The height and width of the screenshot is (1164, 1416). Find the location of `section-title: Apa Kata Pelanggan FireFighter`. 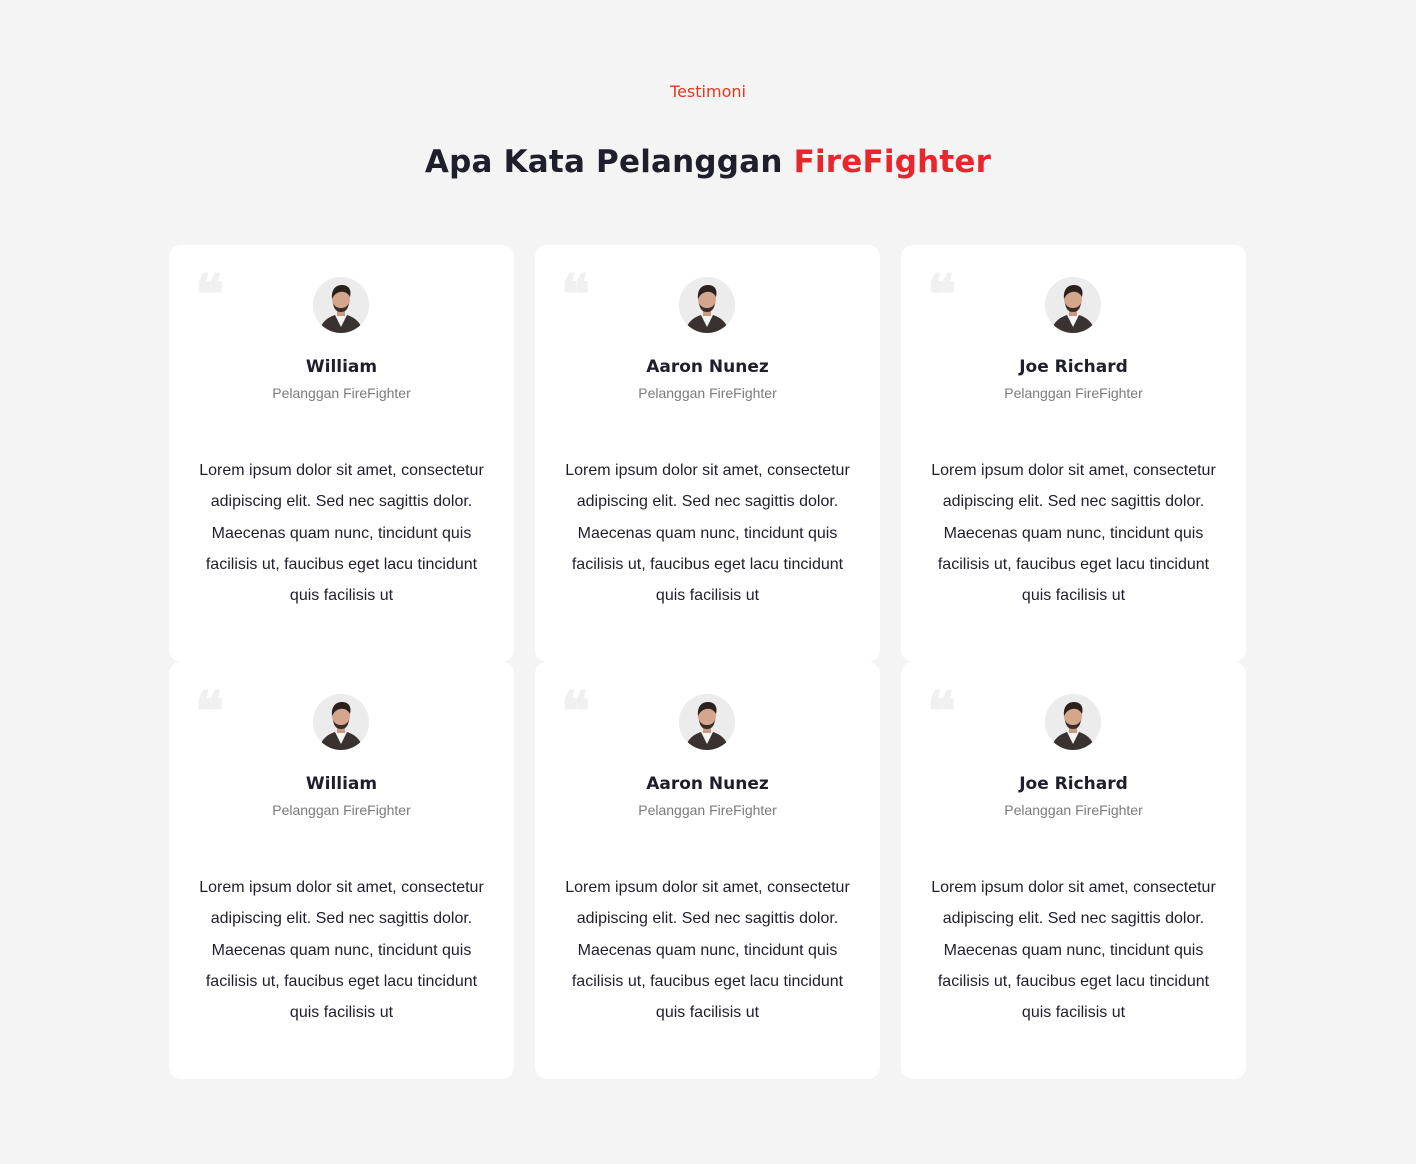

section-title: Apa Kata Pelanggan FireFighter is located at coordinates (708, 162).